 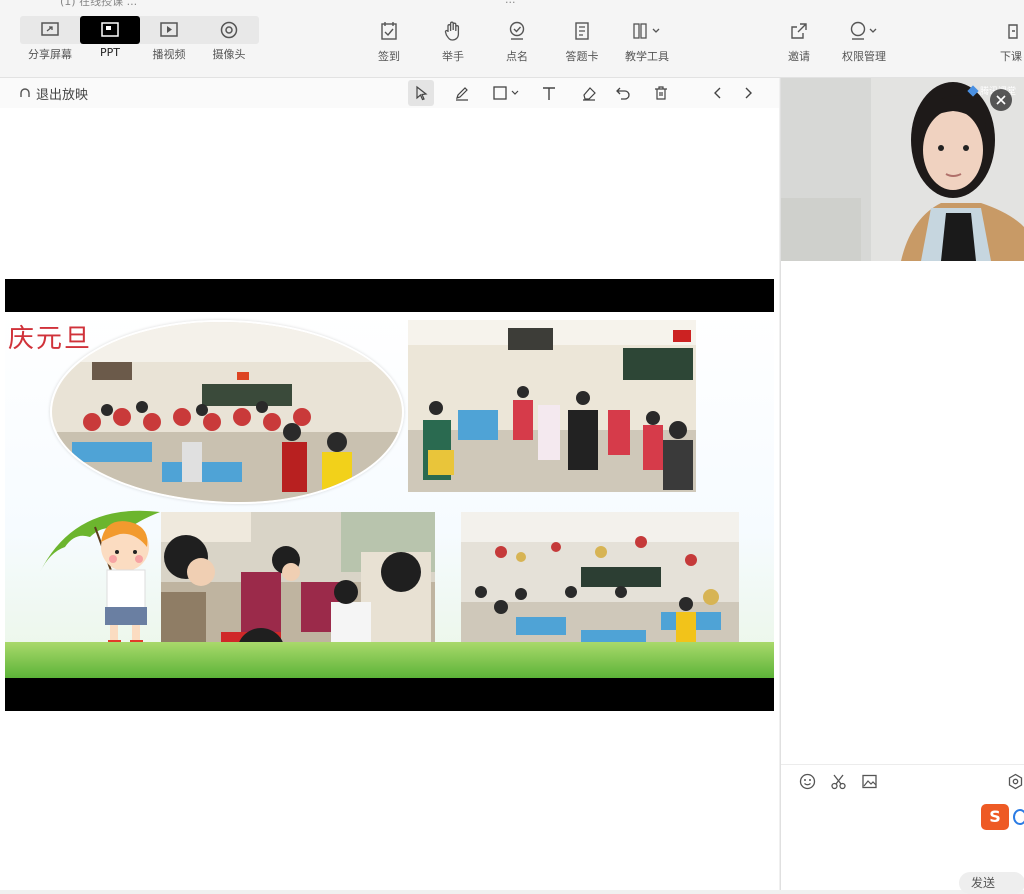 What do you see at coordinates (517, 56) in the screenshot?
I see `roll-call-label: 点名` at bounding box center [517, 56].